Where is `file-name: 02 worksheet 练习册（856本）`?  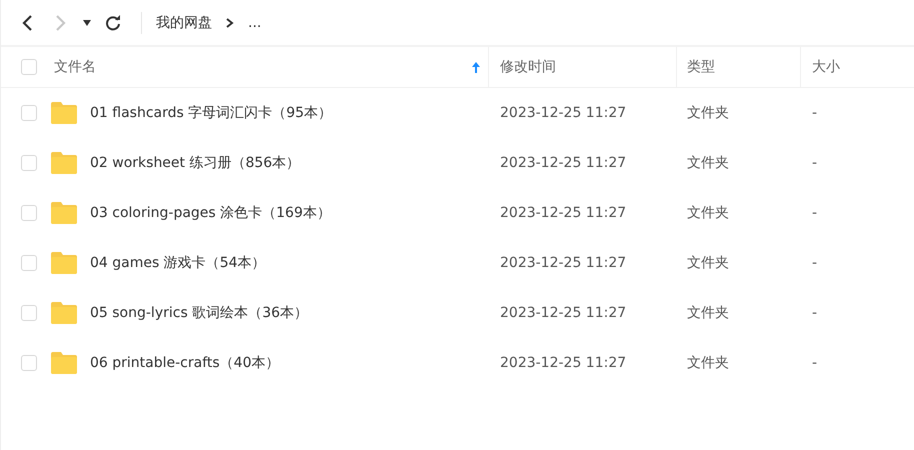
file-name: 02 worksheet 练习册（856本） is located at coordinates (195, 163).